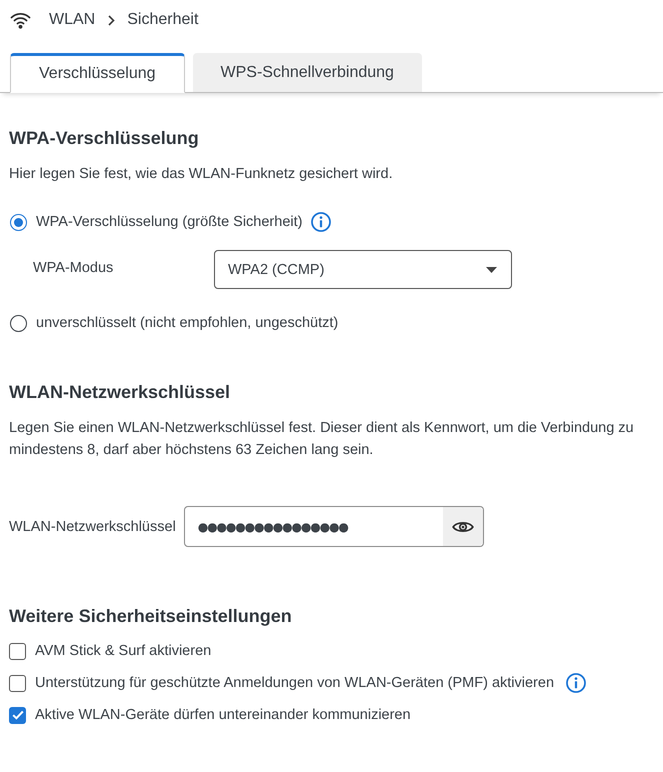 The width and height of the screenshot is (663, 772). What do you see at coordinates (92, 526) in the screenshot?
I see `field-label: WLAN-Netzwerkschlüssel` at bounding box center [92, 526].